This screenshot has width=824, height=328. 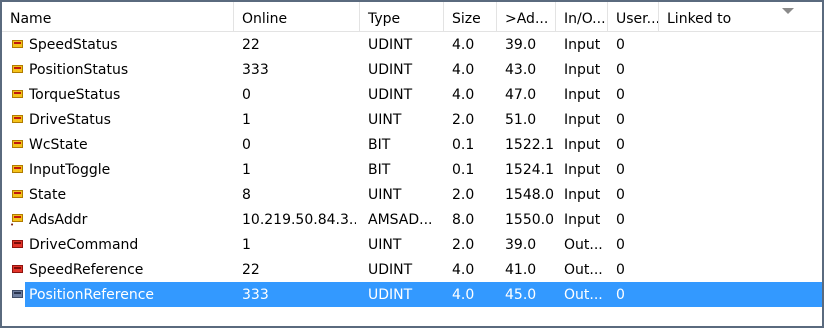 I want to click on table-row: PositionStatus 333 UDINT 4.0 43.0 Input 0, so click(x=412, y=69).